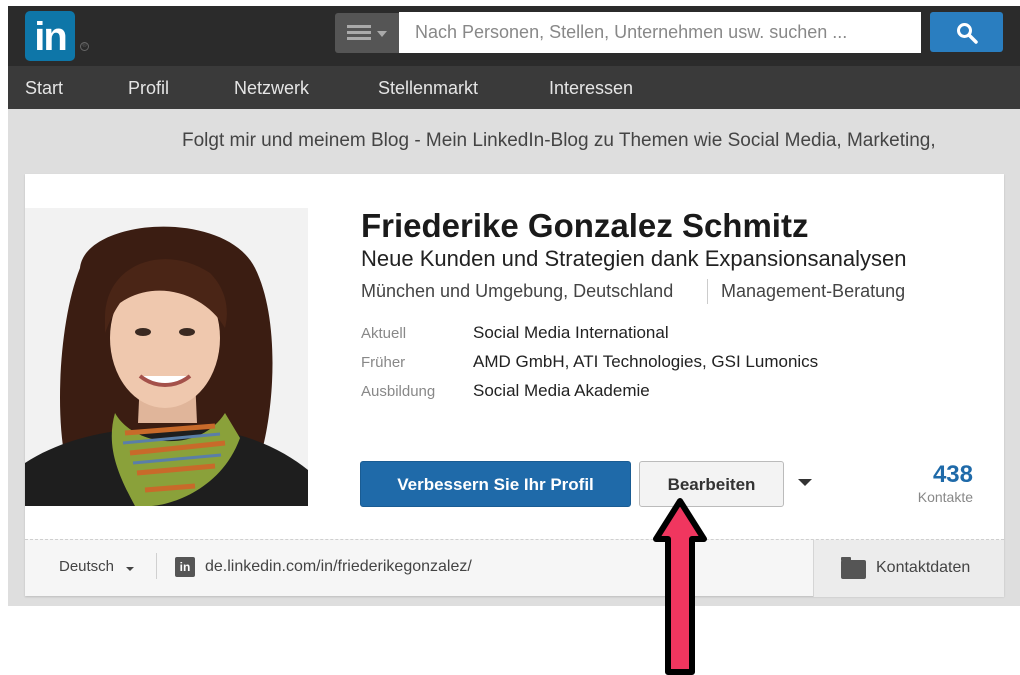 This screenshot has width=1020, height=675. What do you see at coordinates (44, 87) in the screenshot?
I see `nav-item-start: Start` at bounding box center [44, 87].